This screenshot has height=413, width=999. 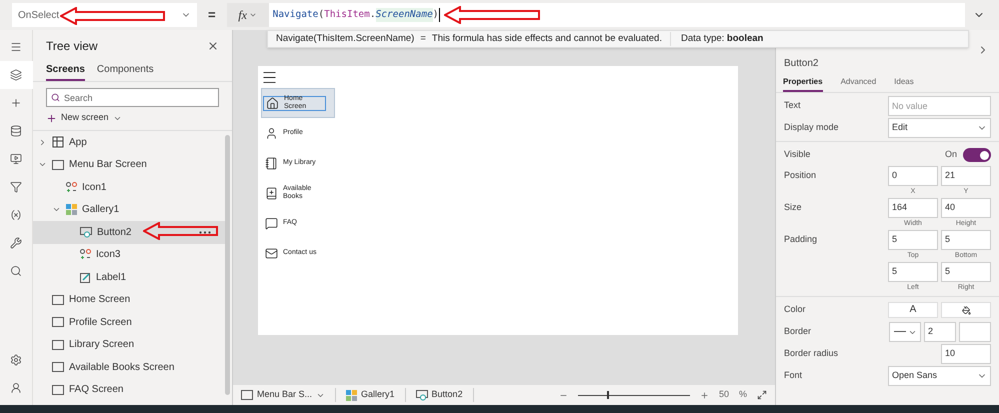 What do you see at coordinates (812, 127) in the screenshot?
I see `property-label: Display mode` at bounding box center [812, 127].